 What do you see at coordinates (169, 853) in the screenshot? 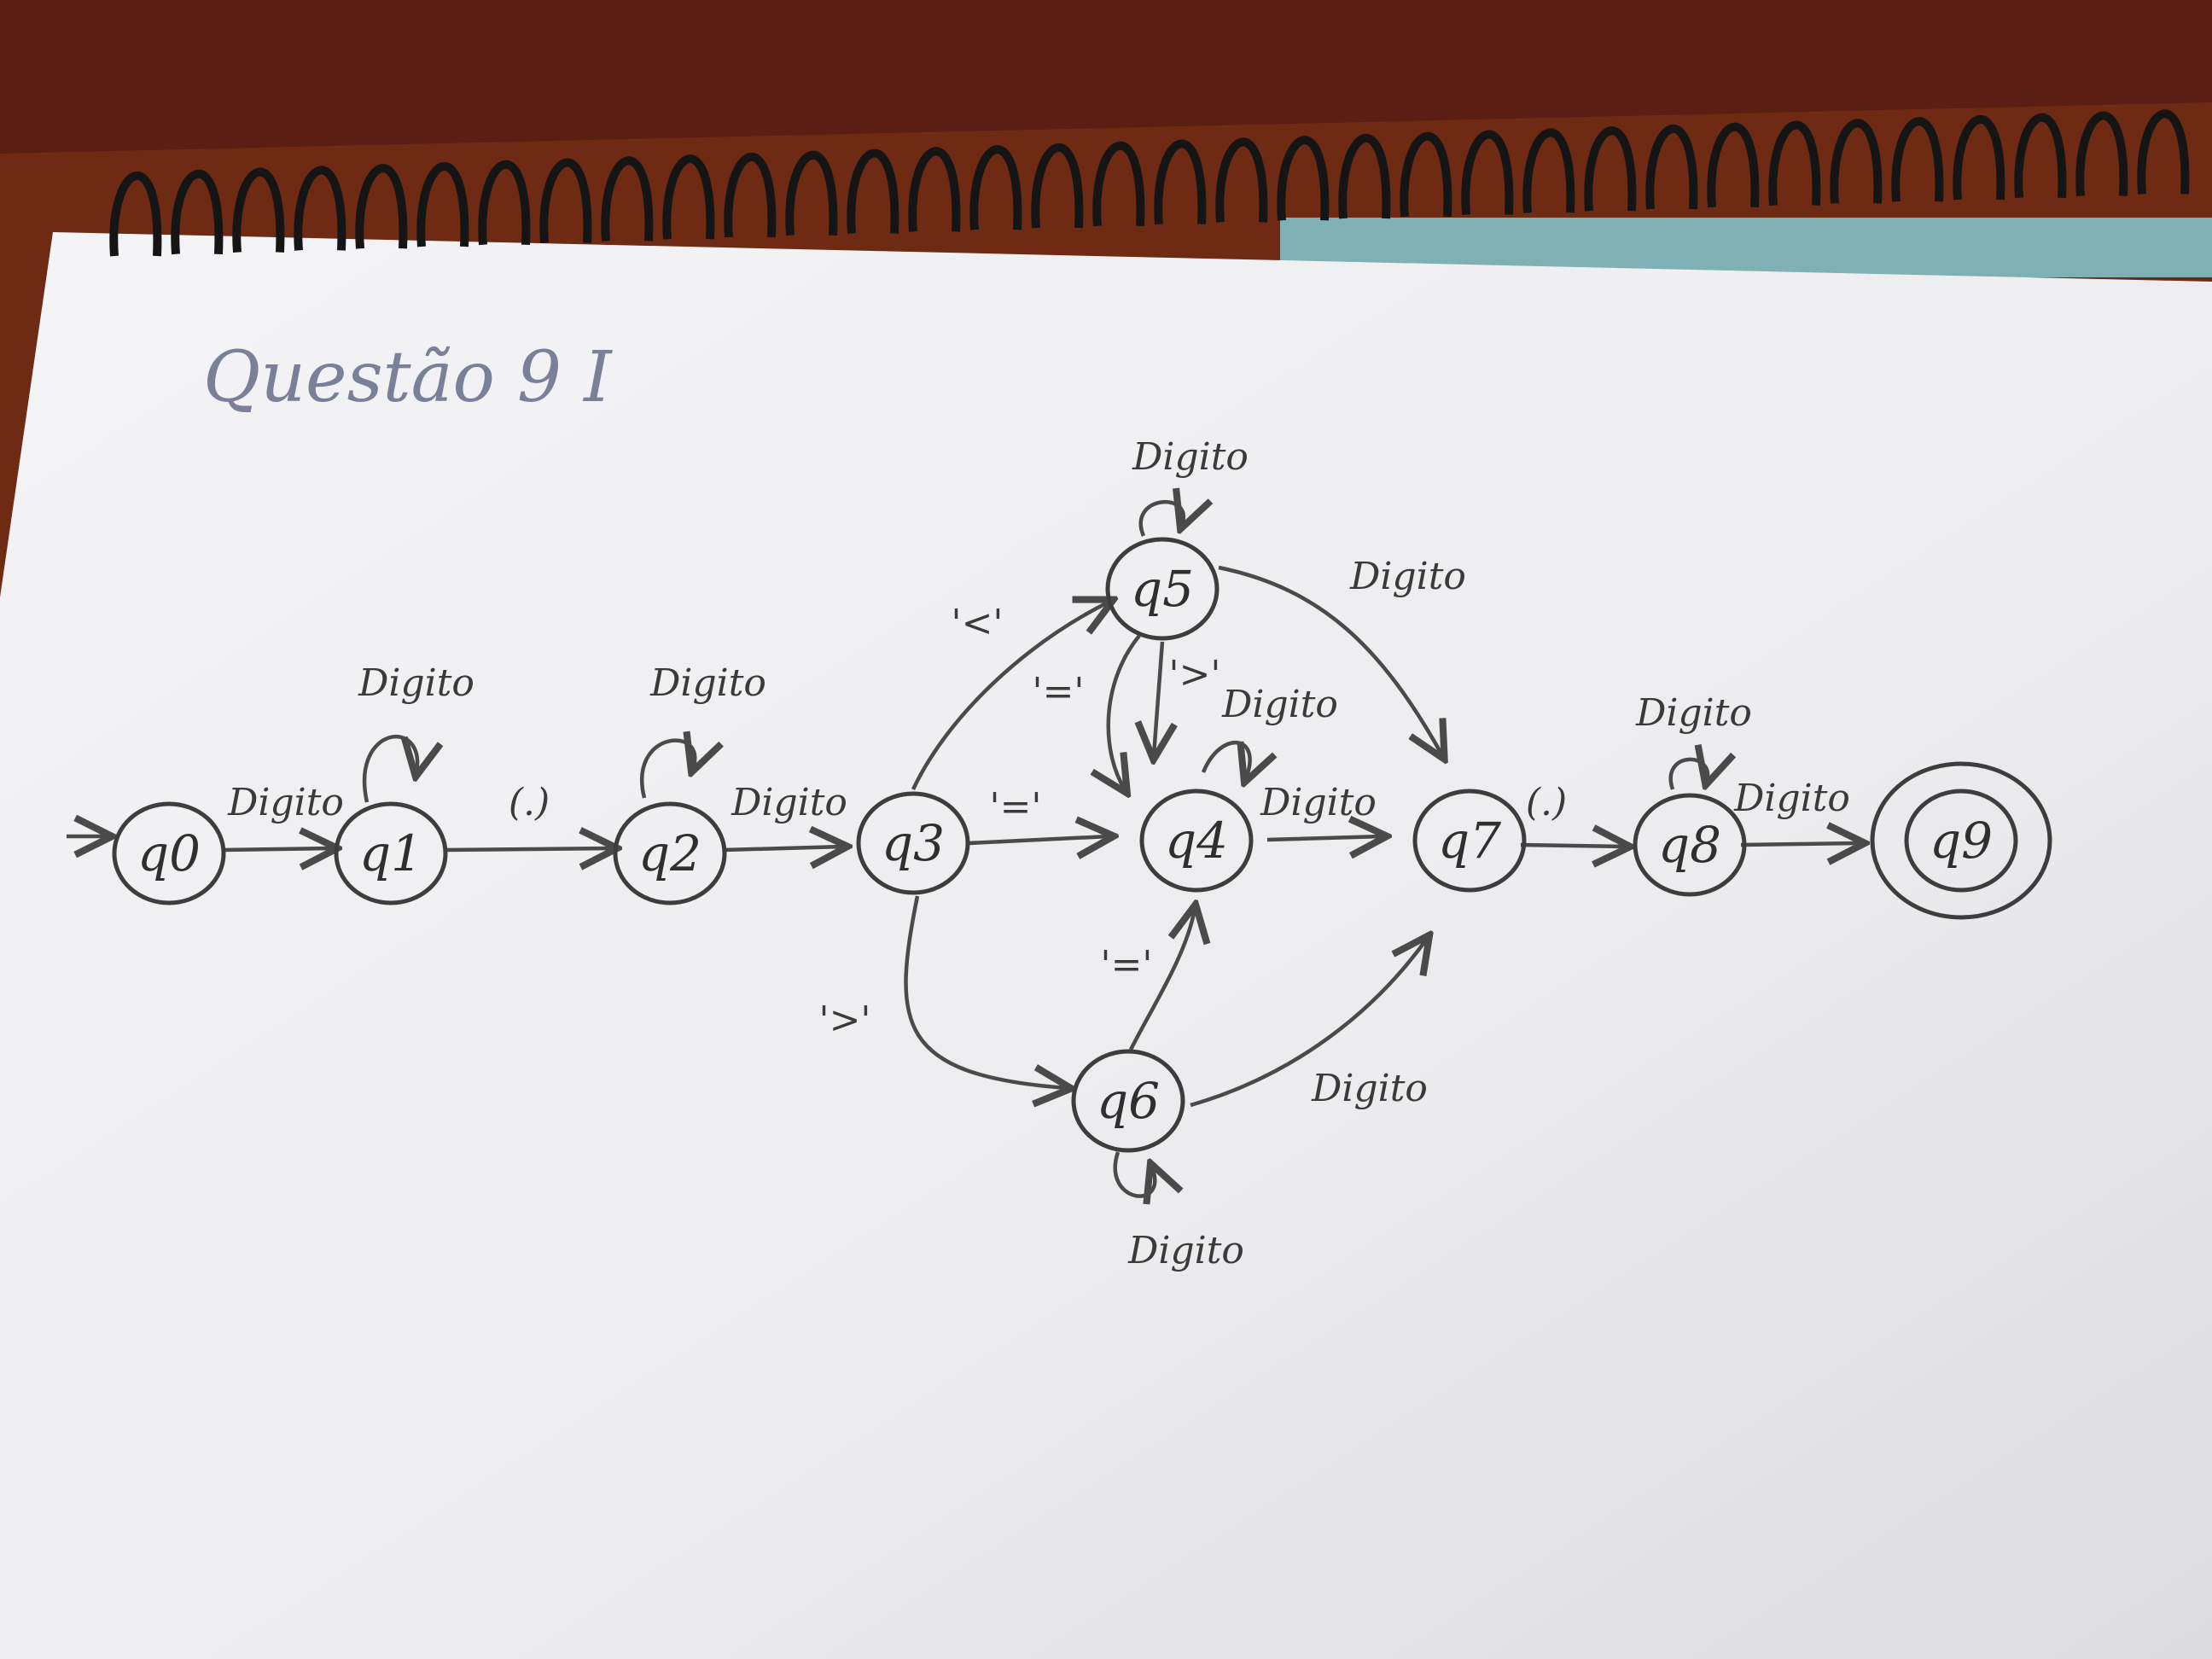
I see `state-label: q0` at bounding box center [169, 853].